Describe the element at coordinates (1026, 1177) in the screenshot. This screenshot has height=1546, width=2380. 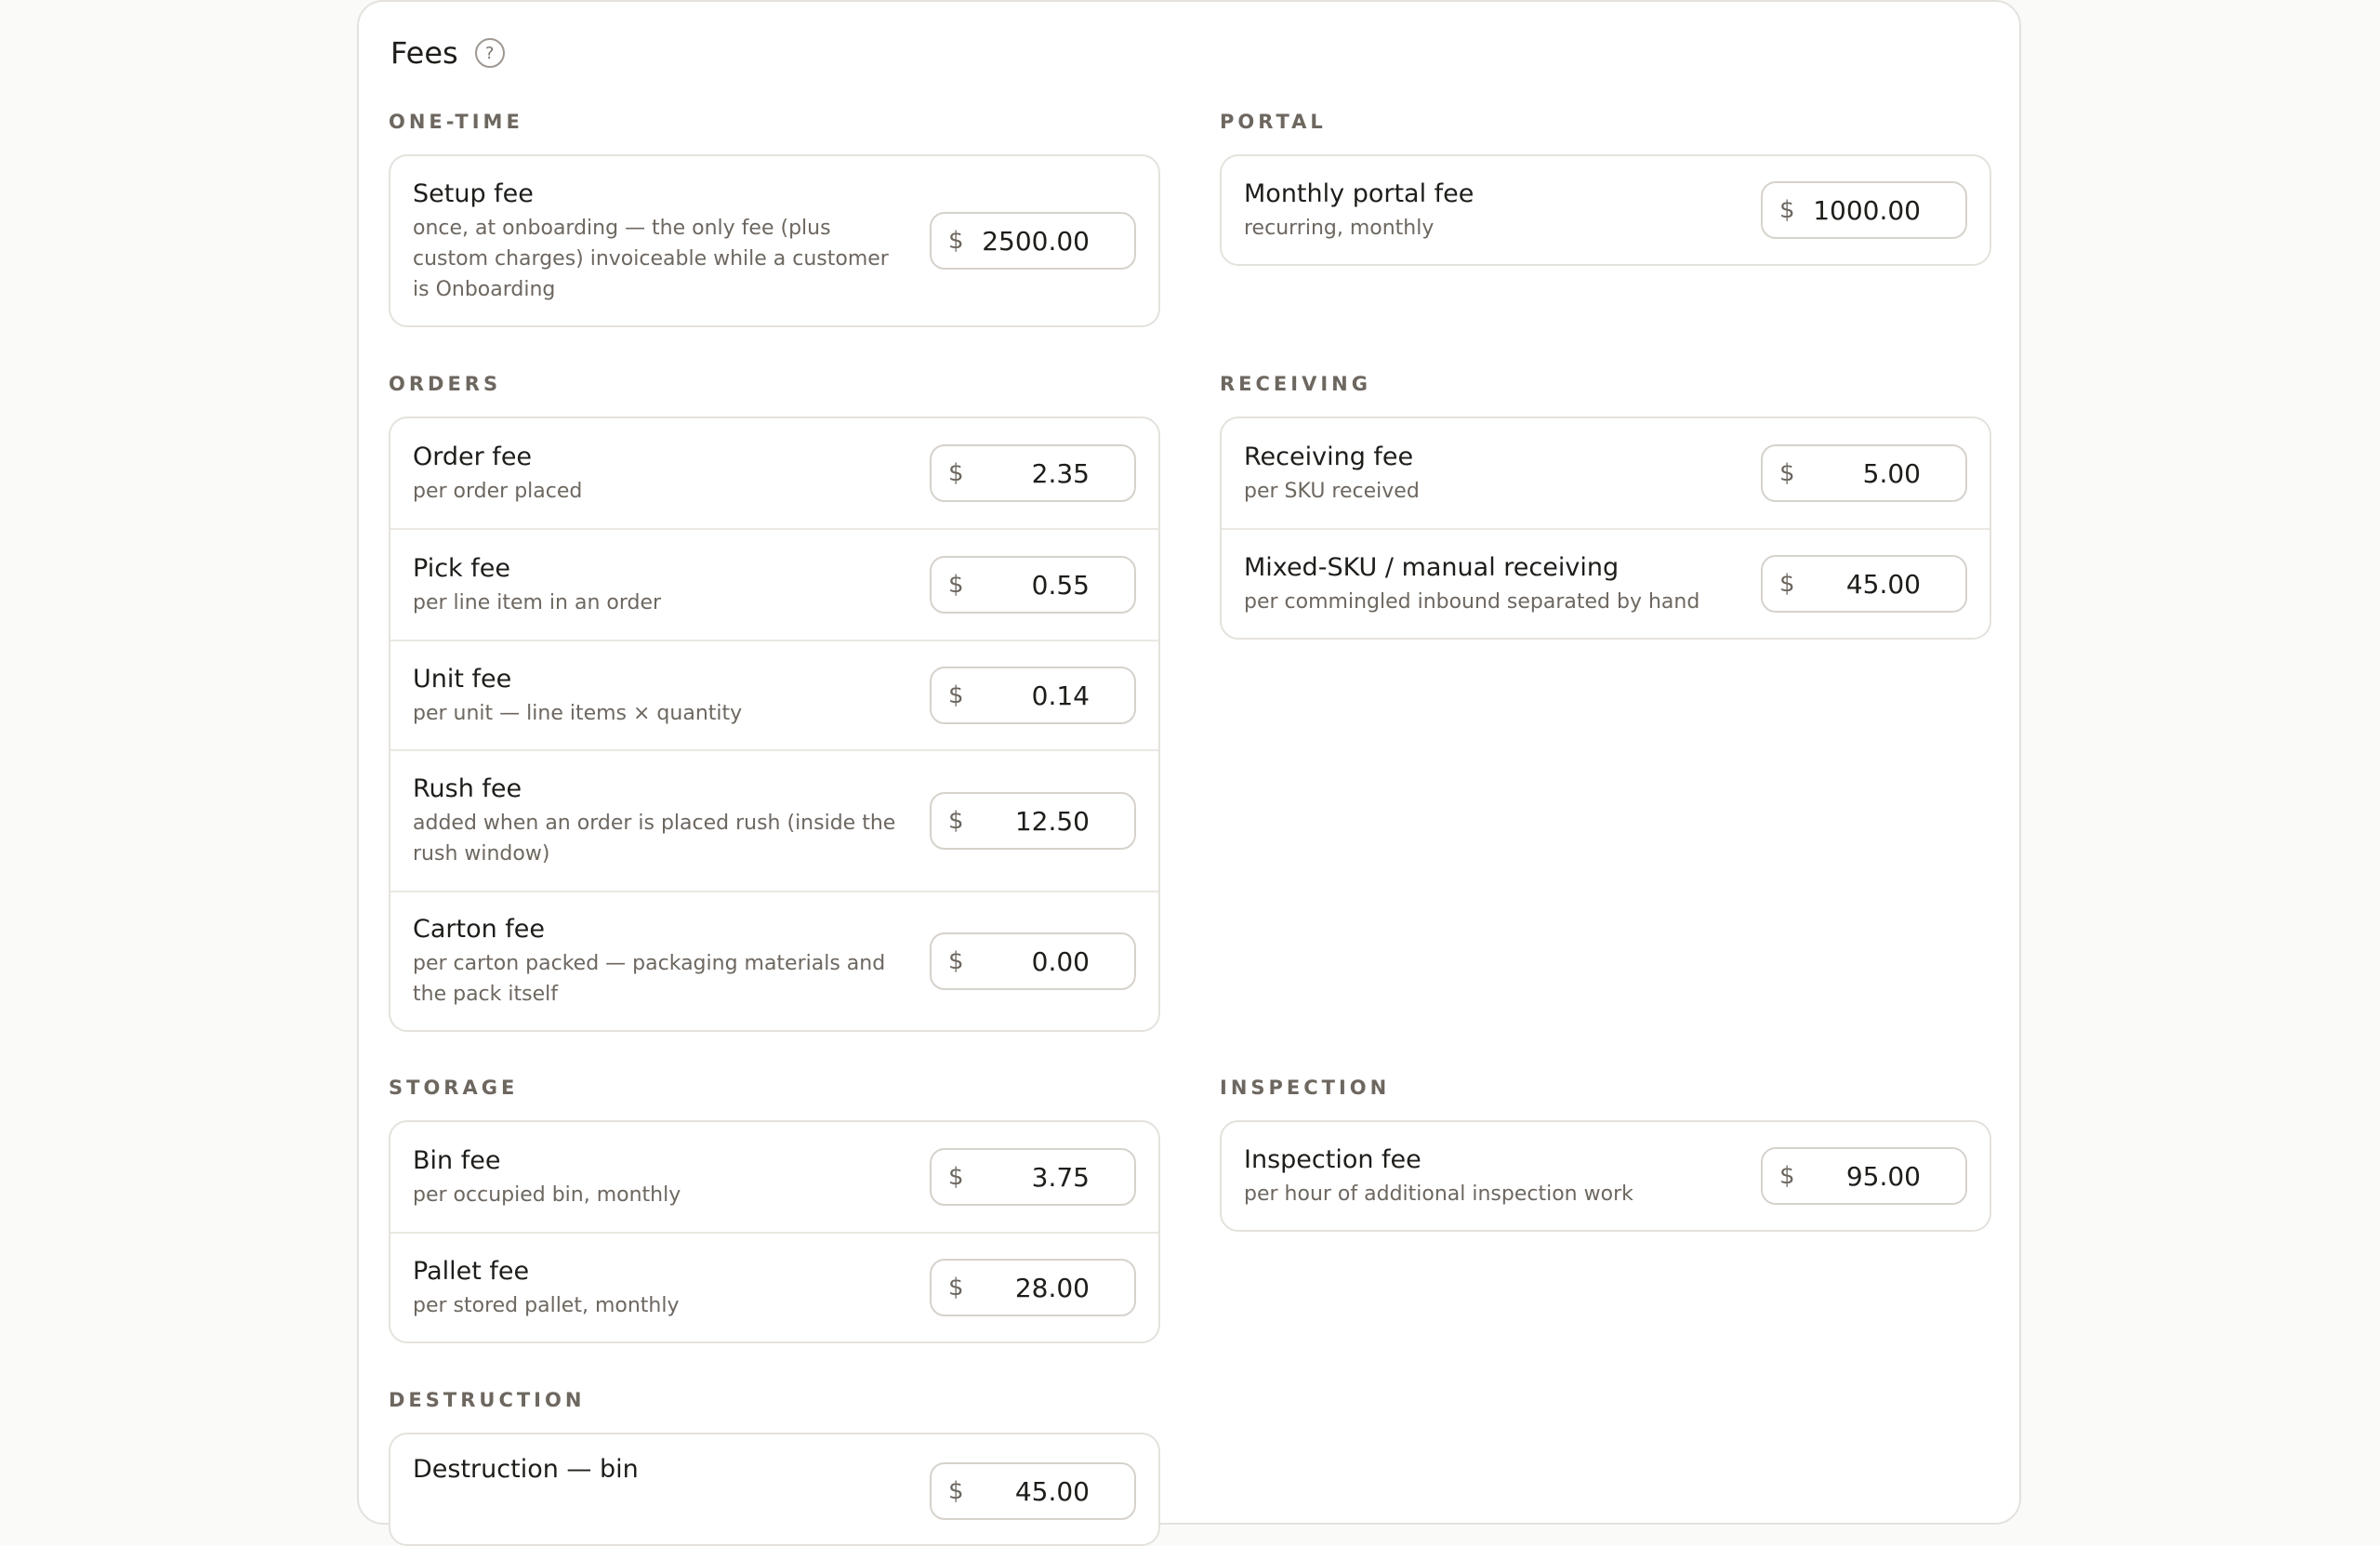
I see `bin-fee-input` at that location.